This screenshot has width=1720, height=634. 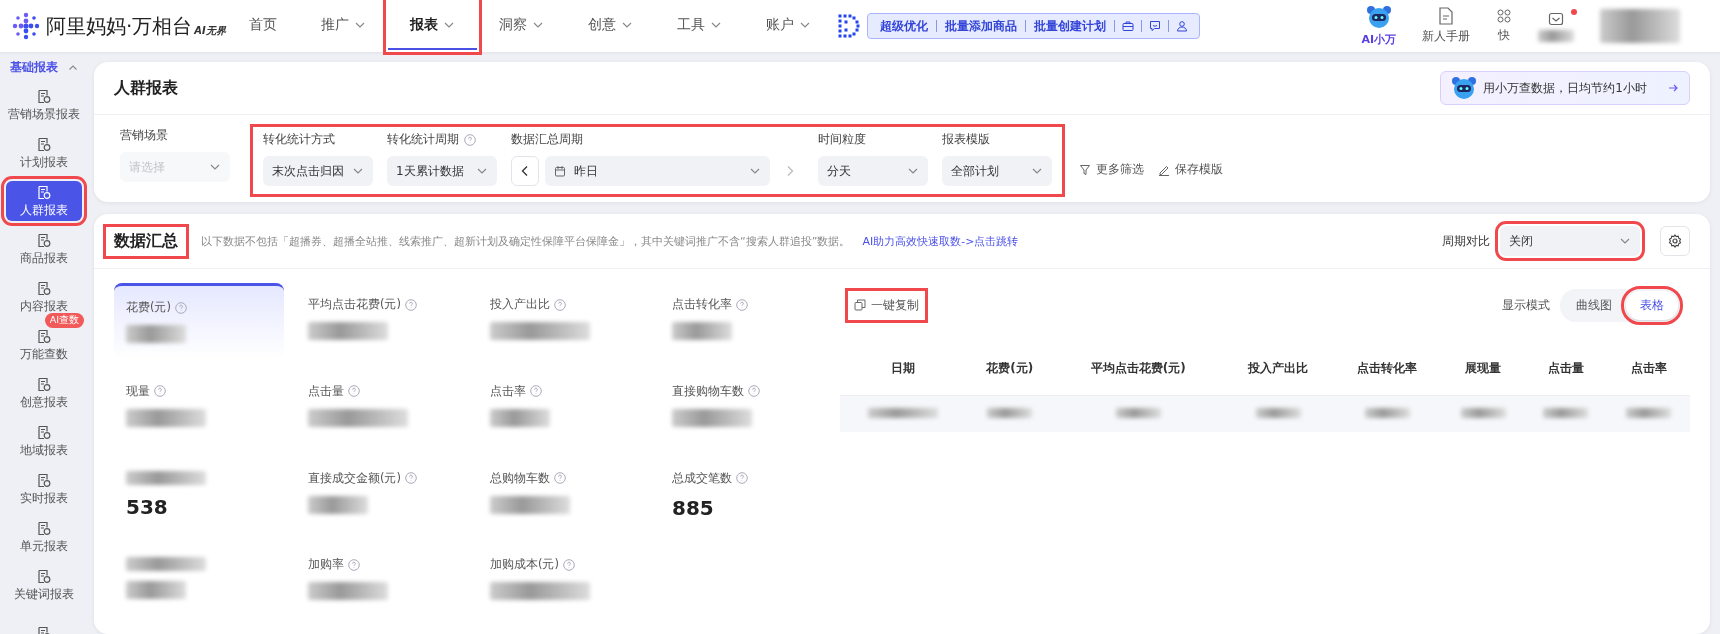 I want to click on chat-icon, so click(x=1155, y=26).